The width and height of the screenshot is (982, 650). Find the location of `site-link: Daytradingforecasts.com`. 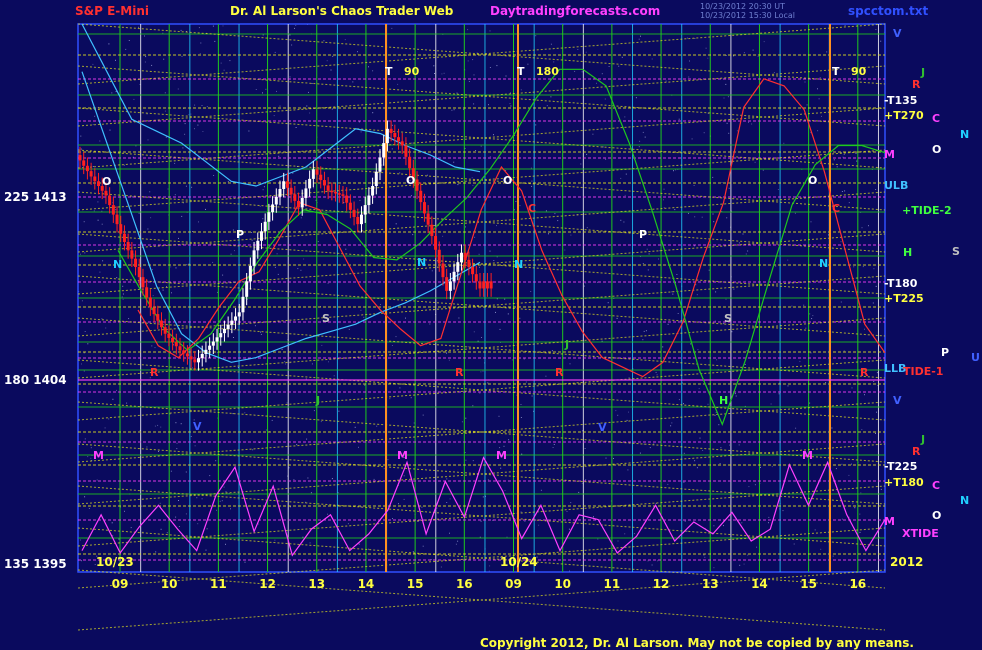

site-link: Daytradingforecasts.com is located at coordinates (575, 11).